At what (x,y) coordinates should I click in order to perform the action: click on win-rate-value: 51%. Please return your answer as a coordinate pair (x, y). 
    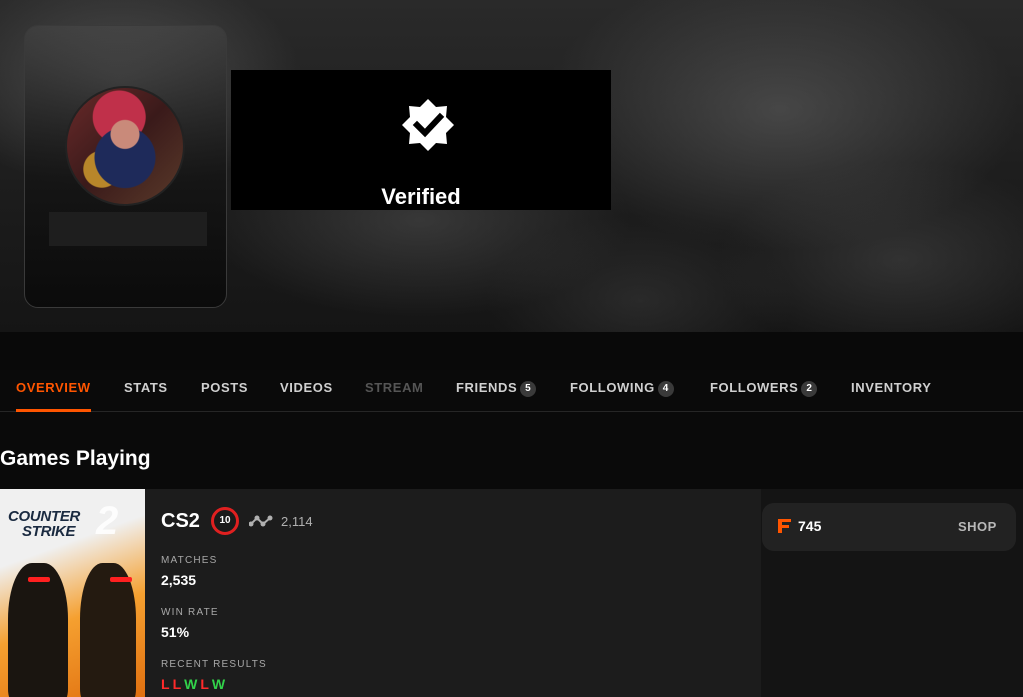
    Looking at the image, I should click on (175, 632).